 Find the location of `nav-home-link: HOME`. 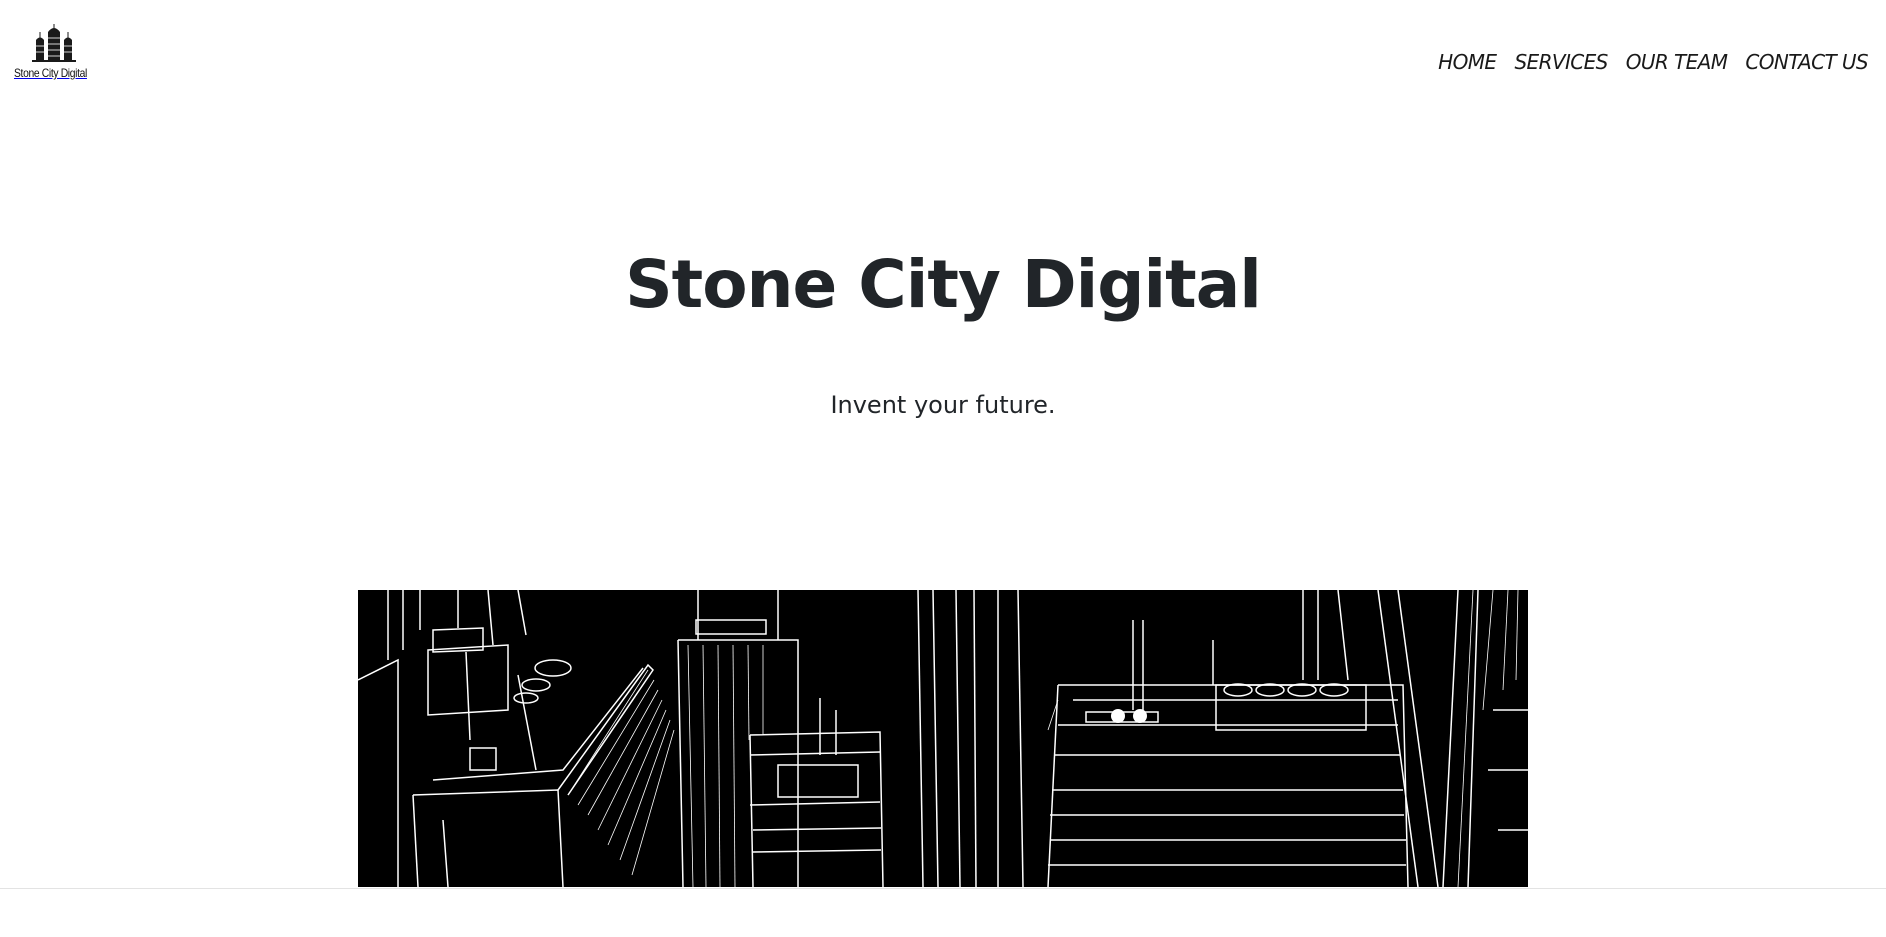

nav-home-link: HOME is located at coordinates (1467, 62).